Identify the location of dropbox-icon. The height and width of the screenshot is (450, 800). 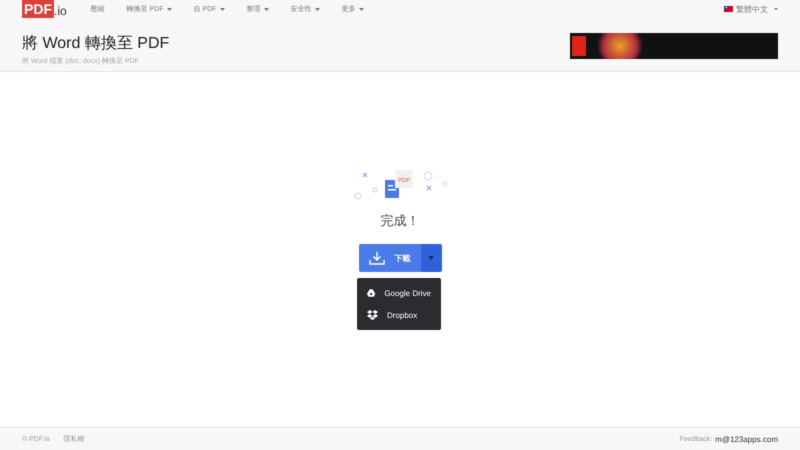
(372, 315).